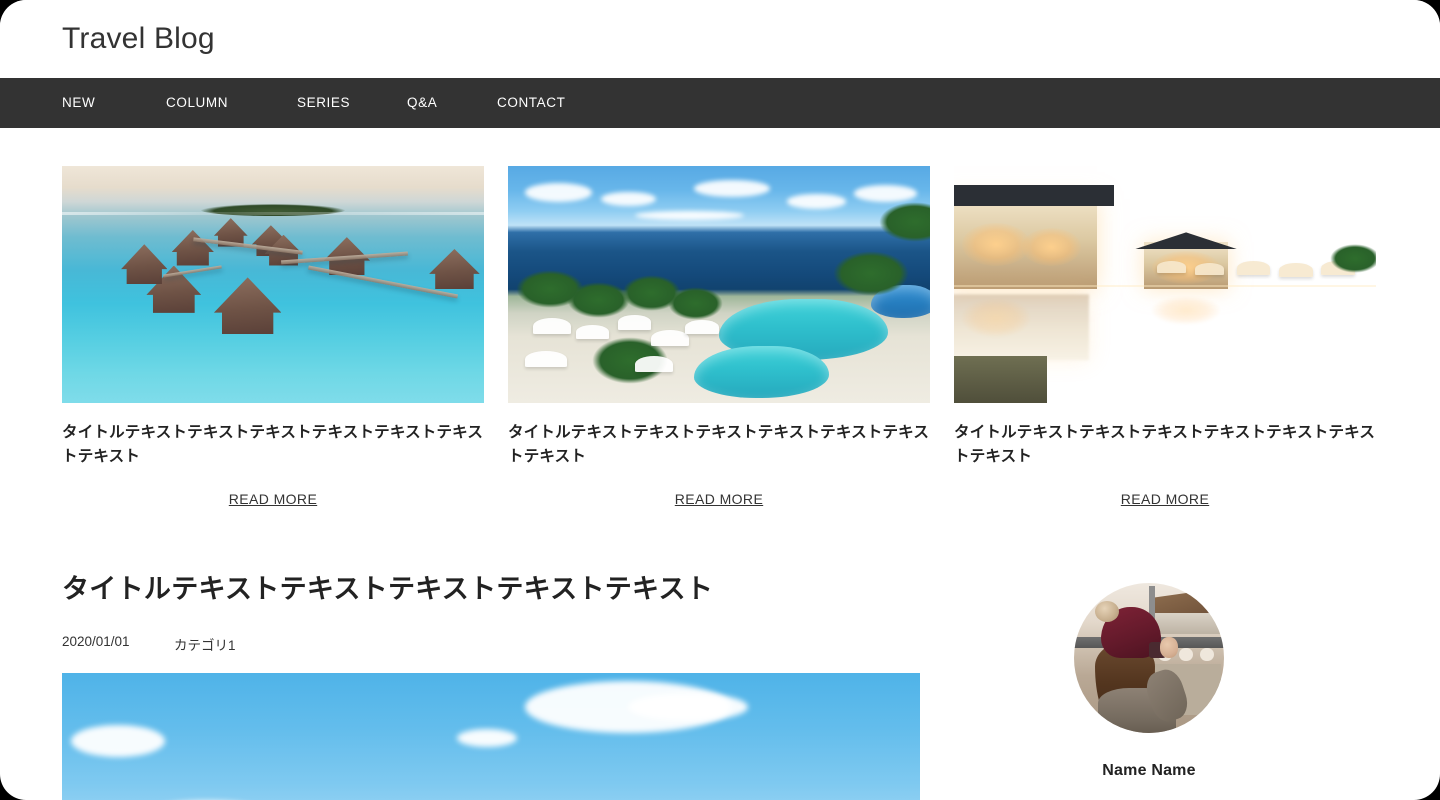 Image resolution: width=1440 pixels, height=800 pixels. I want to click on post-thumbnail-resort-pool, so click(719, 284).